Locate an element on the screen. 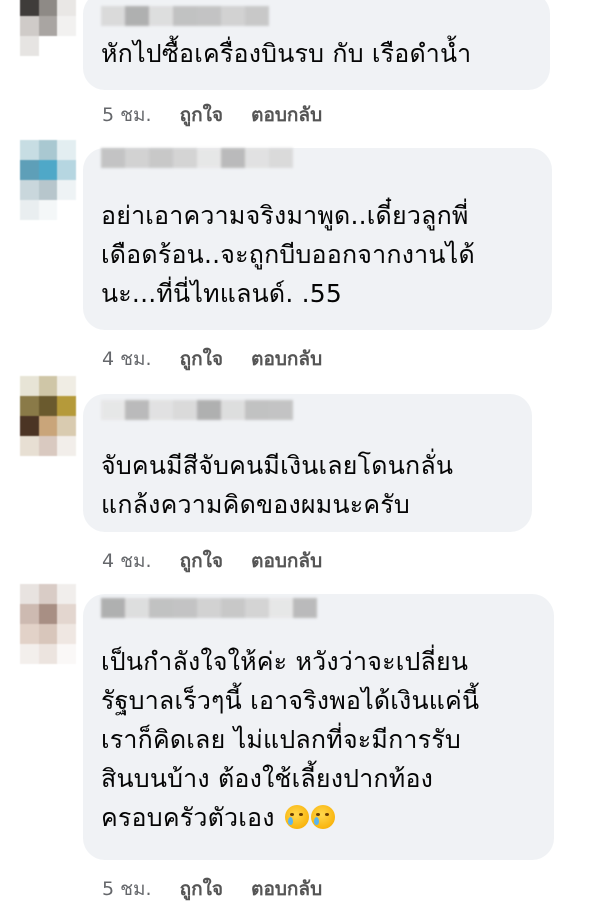  comment-bubble: หักไปซื้อเครื่องบินรบ กับ เรือดำน้ำ is located at coordinates (316, 45).